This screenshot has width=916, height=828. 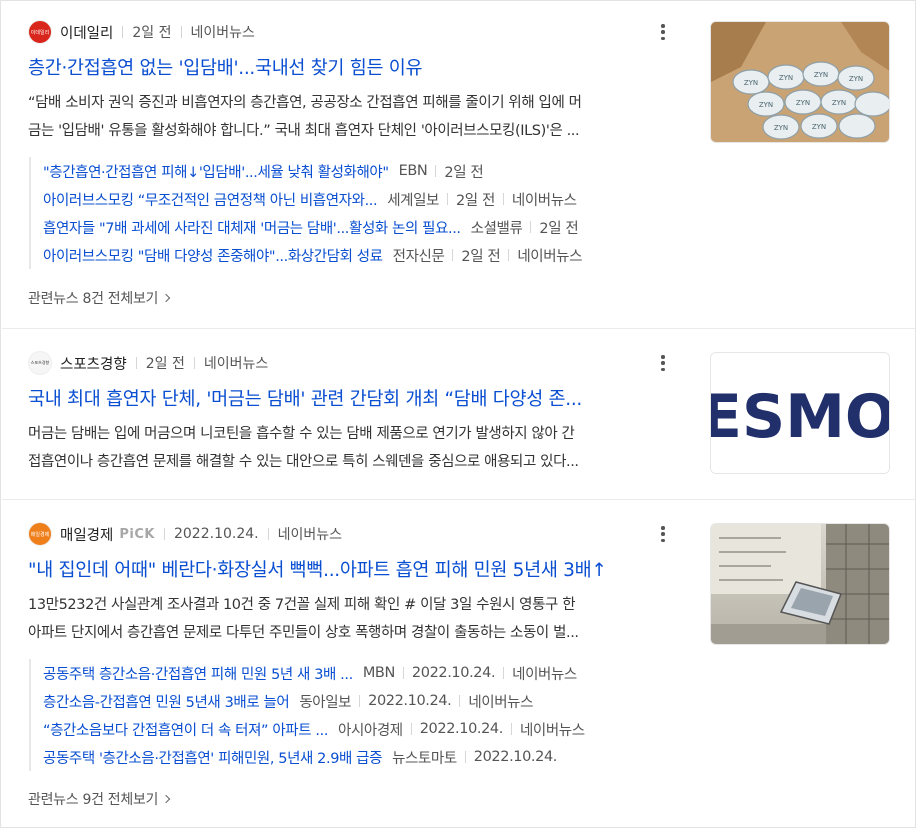 I want to click on related-press: 동아일보, so click(x=325, y=701).